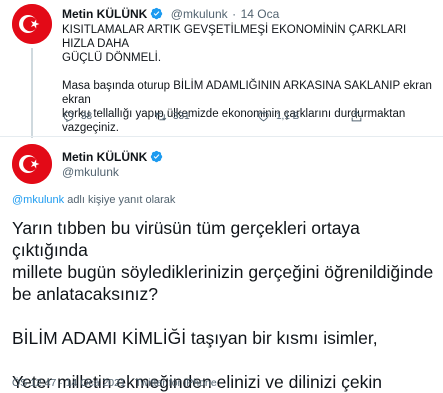  Describe the element at coordinates (288, 116) in the screenshot. I see `like-count: 1,1 B` at that location.